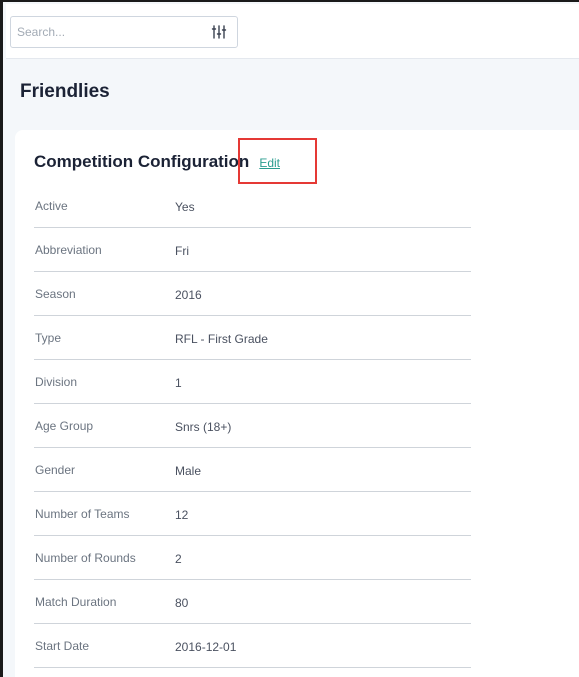 The image size is (579, 677). Describe the element at coordinates (55, 294) in the screenshot. I see `detail-label: Season` at that location.